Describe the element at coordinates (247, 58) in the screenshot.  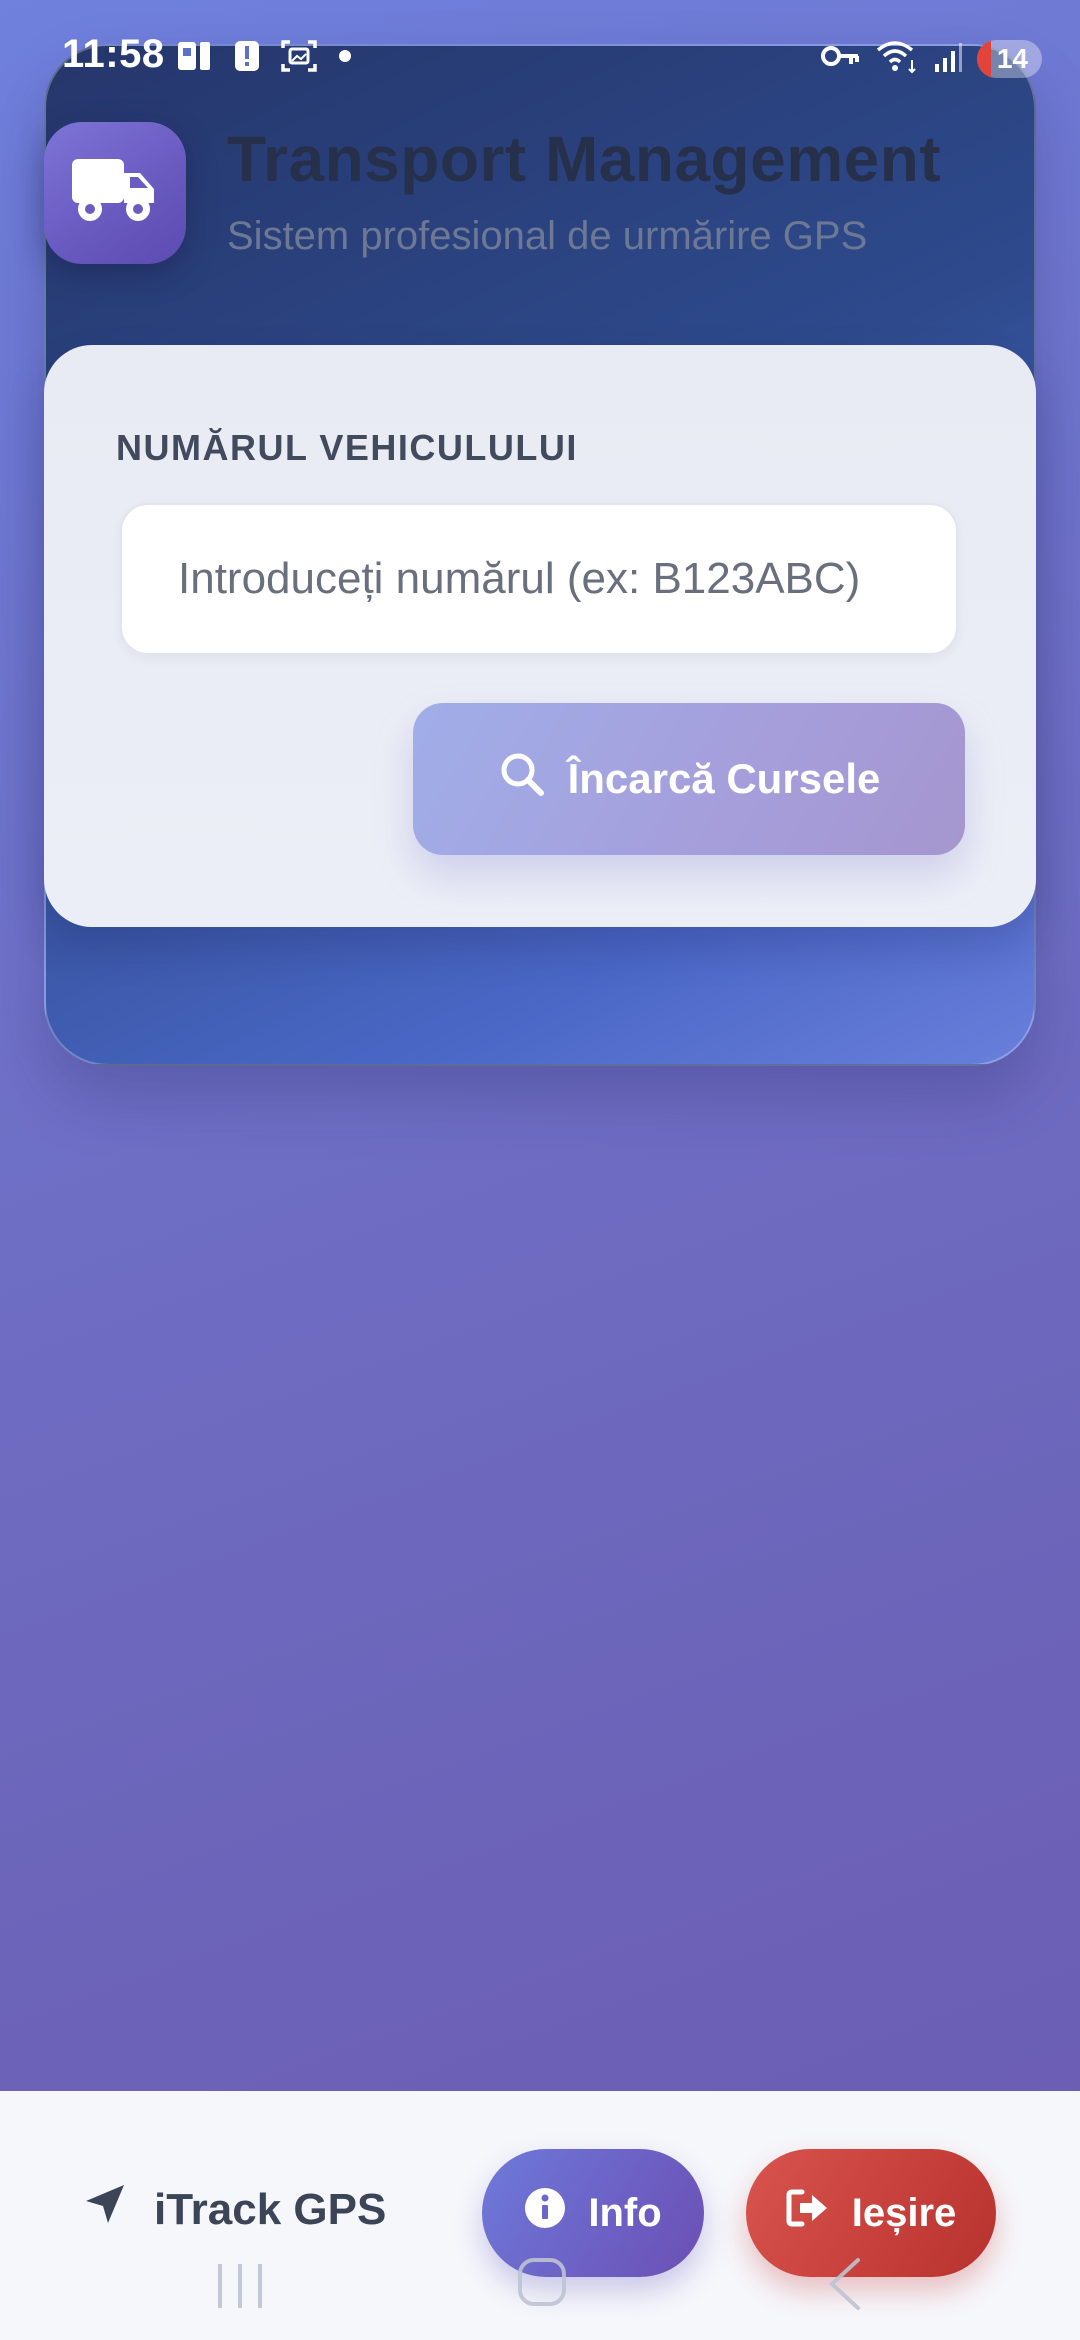
I see `alert-icon` at that location.